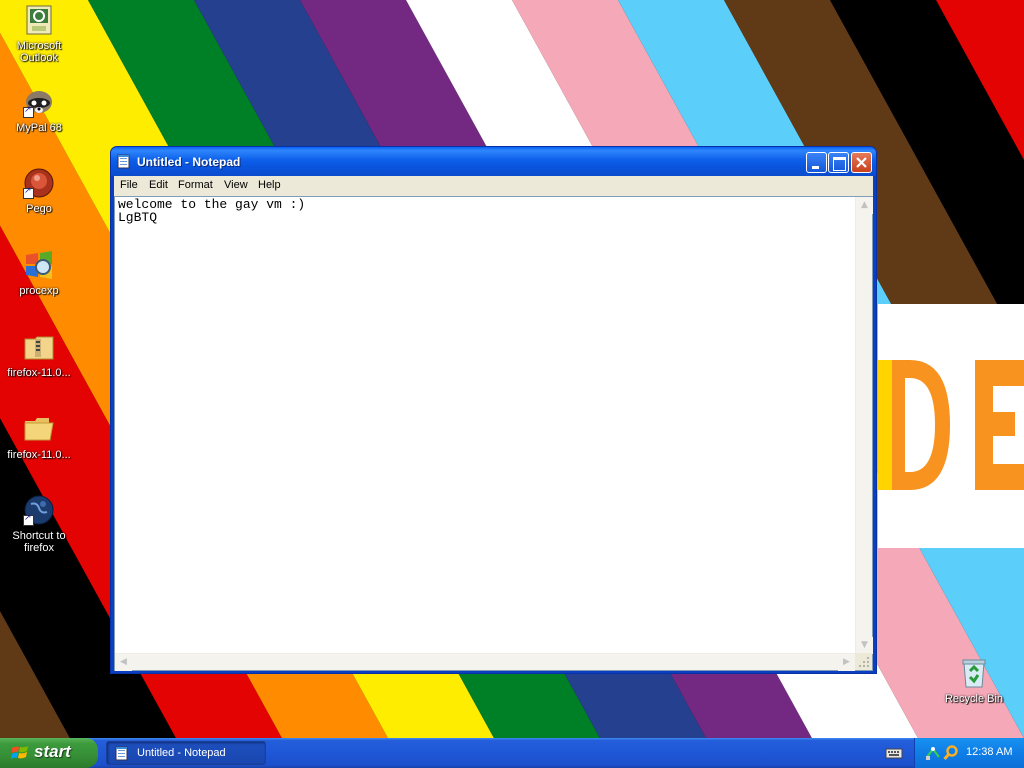 This screenshot has height=768, width=1024. I want to click on window-titlebar: Untitled - Notepad, so click(493, 161).